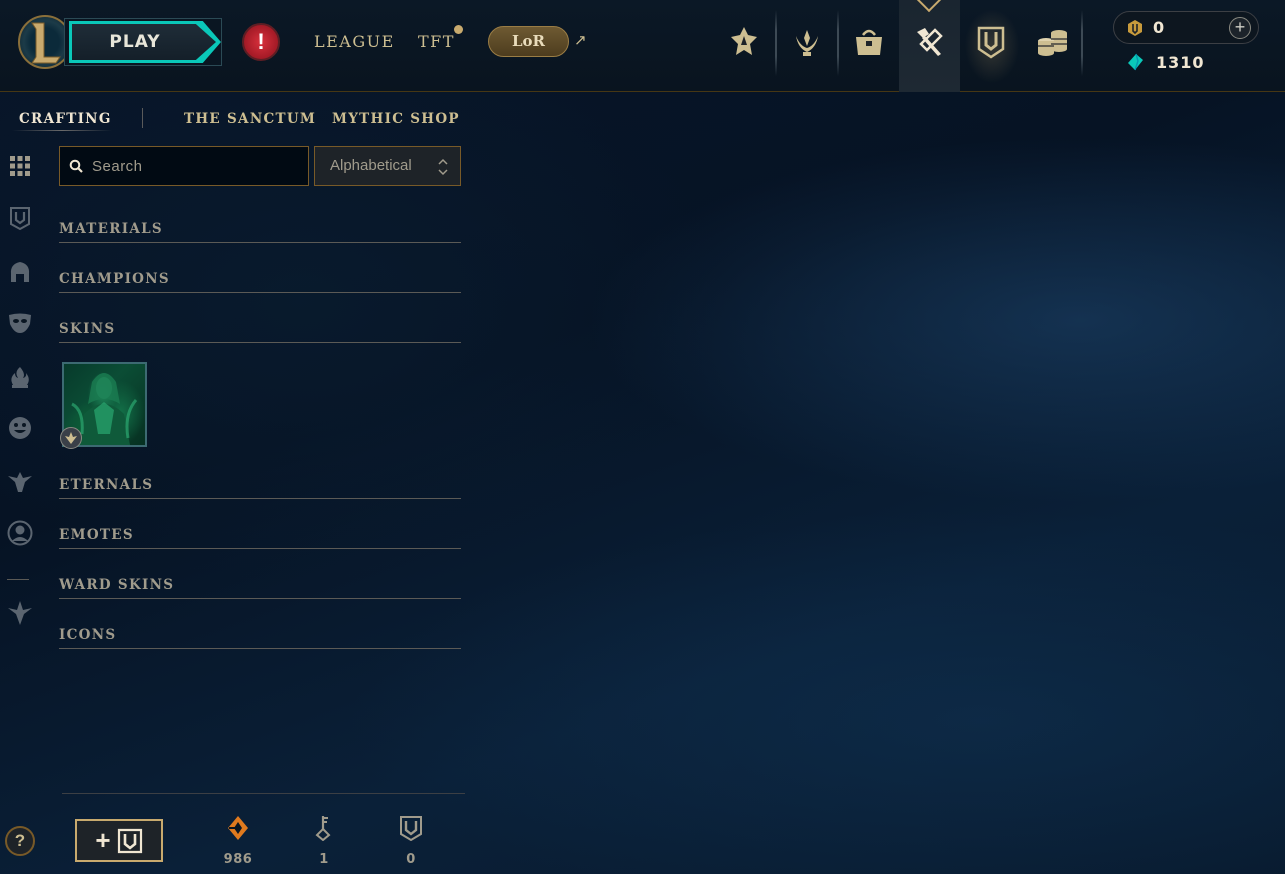 The height and width of the screenshot is (874, 1285). I want to click on alert-icon: !, so click(261, 42).